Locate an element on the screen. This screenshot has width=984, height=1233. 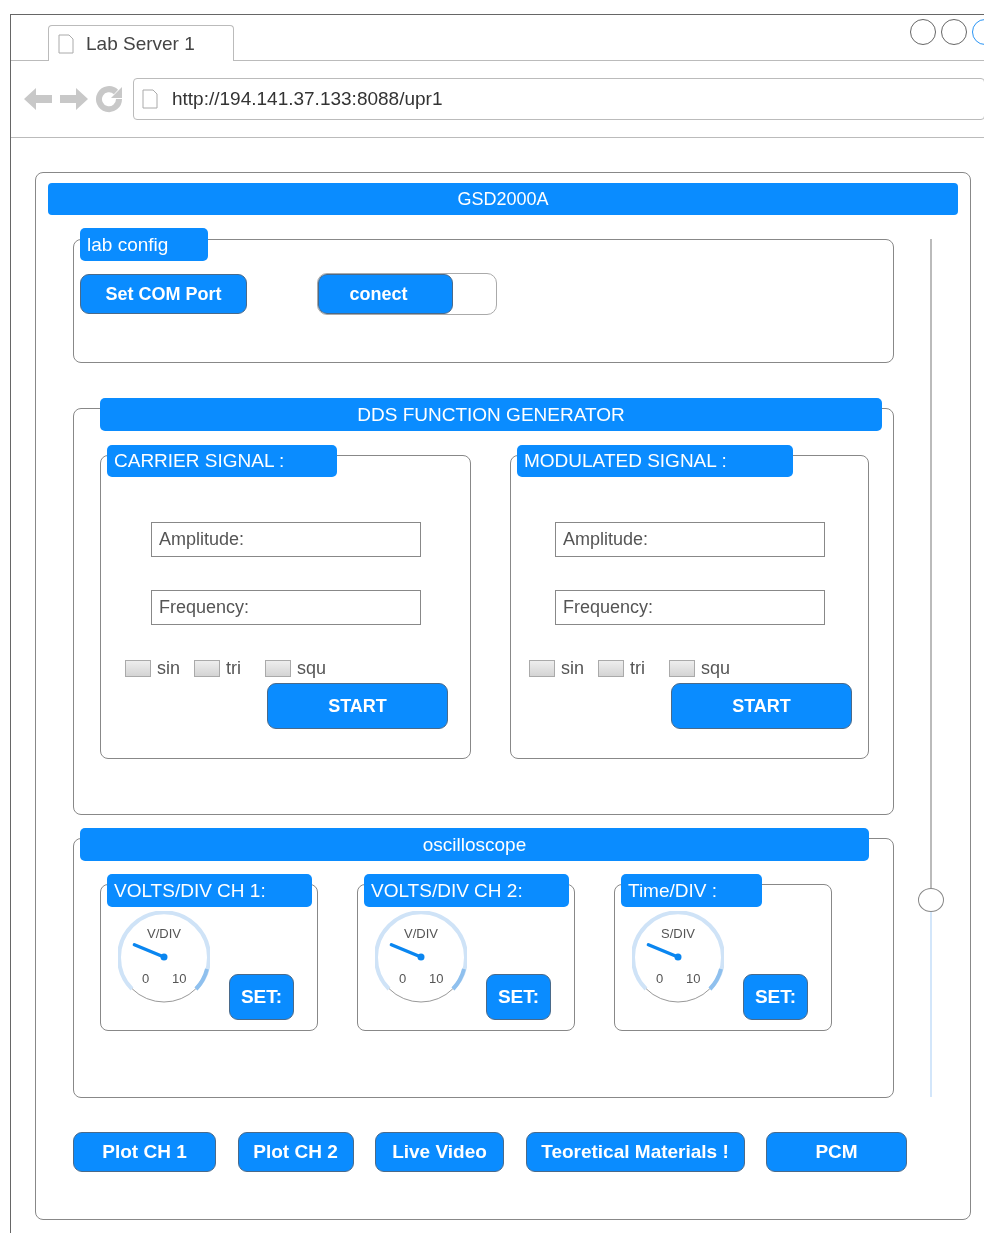
action-button: Teoretical Materials ! is located at coordinates (635, 1152).